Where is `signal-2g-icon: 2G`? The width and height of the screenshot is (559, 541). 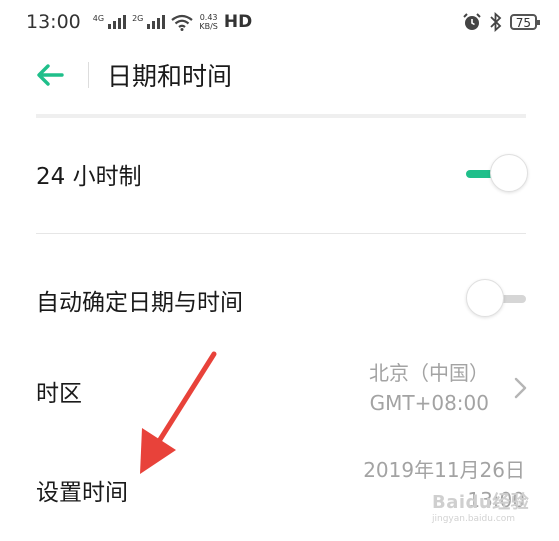
signal-2g-icon: 2G is located at coordinates (149, 21).